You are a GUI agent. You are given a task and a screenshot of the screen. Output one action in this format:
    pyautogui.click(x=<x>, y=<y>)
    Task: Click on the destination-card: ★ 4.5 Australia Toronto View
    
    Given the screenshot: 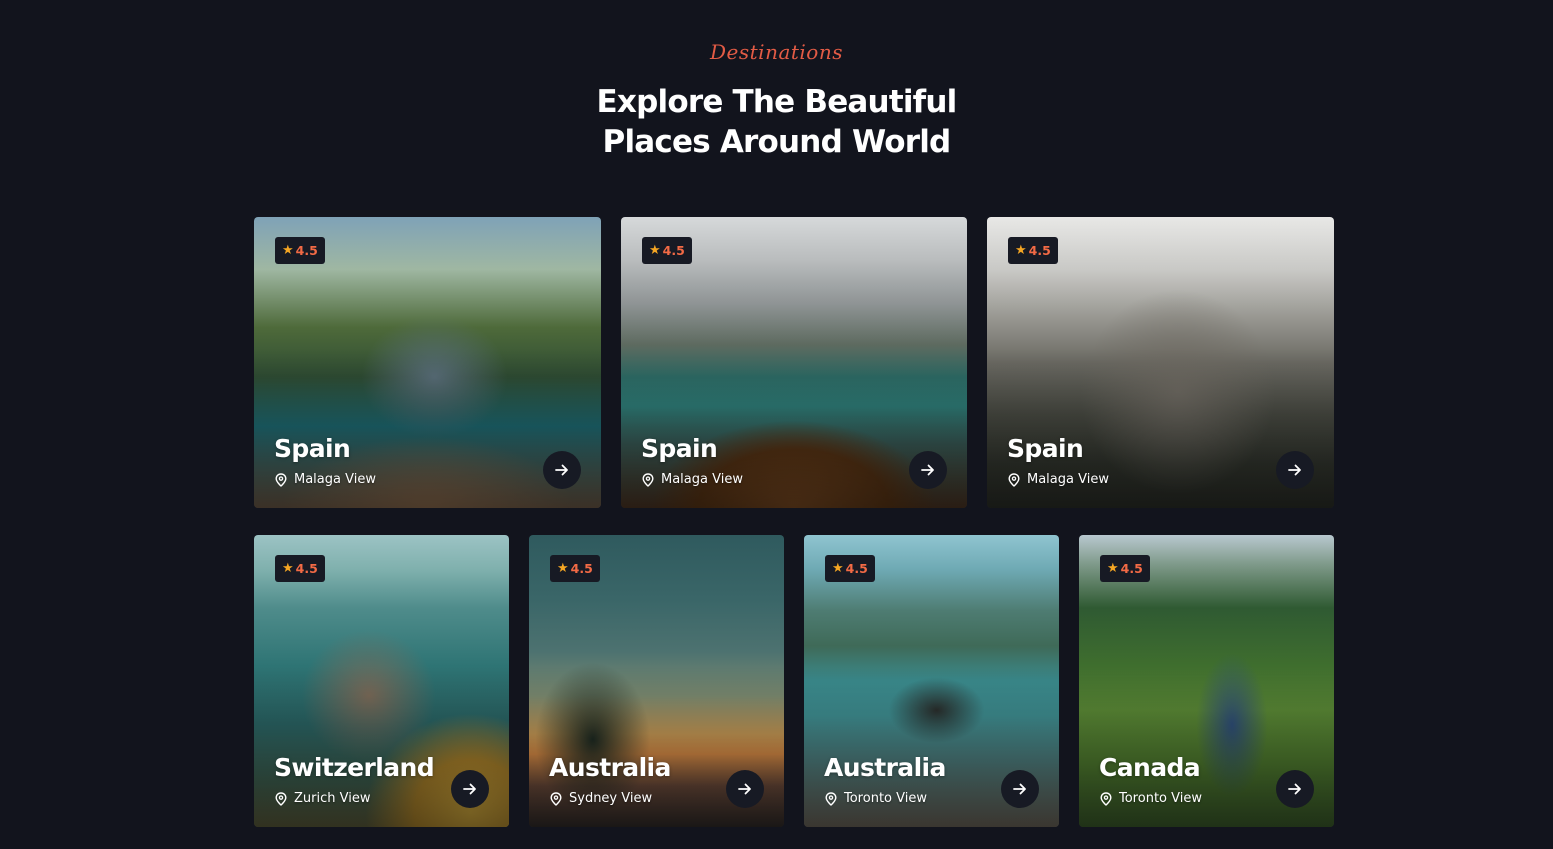 What is the action you would take?
    pyautogui.click(x=931, y=681)
    